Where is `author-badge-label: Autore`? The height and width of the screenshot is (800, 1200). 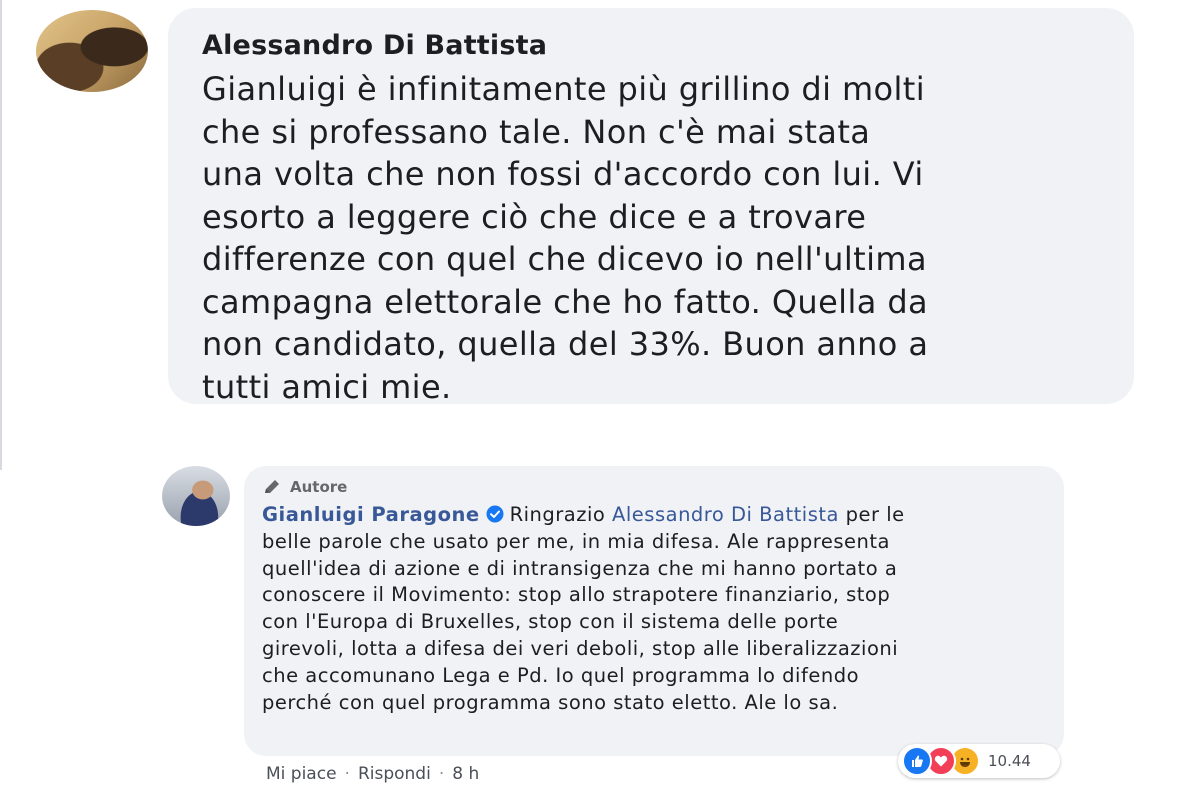 author-badge-label: Autore is located at coordinates (319, 487).